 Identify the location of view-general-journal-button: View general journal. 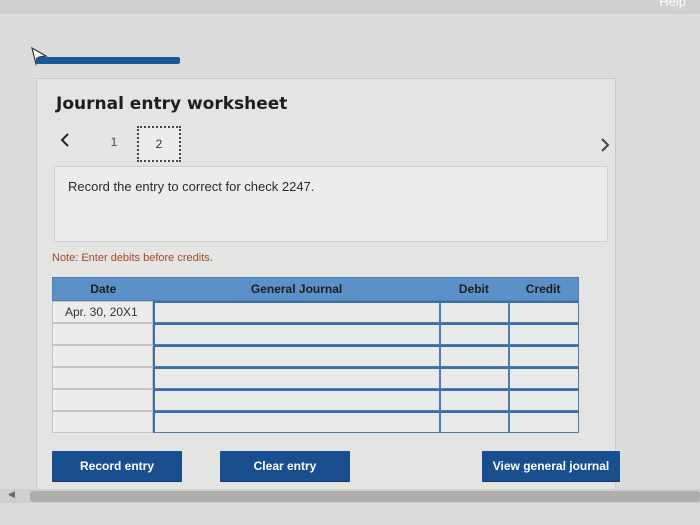
(551, 466).